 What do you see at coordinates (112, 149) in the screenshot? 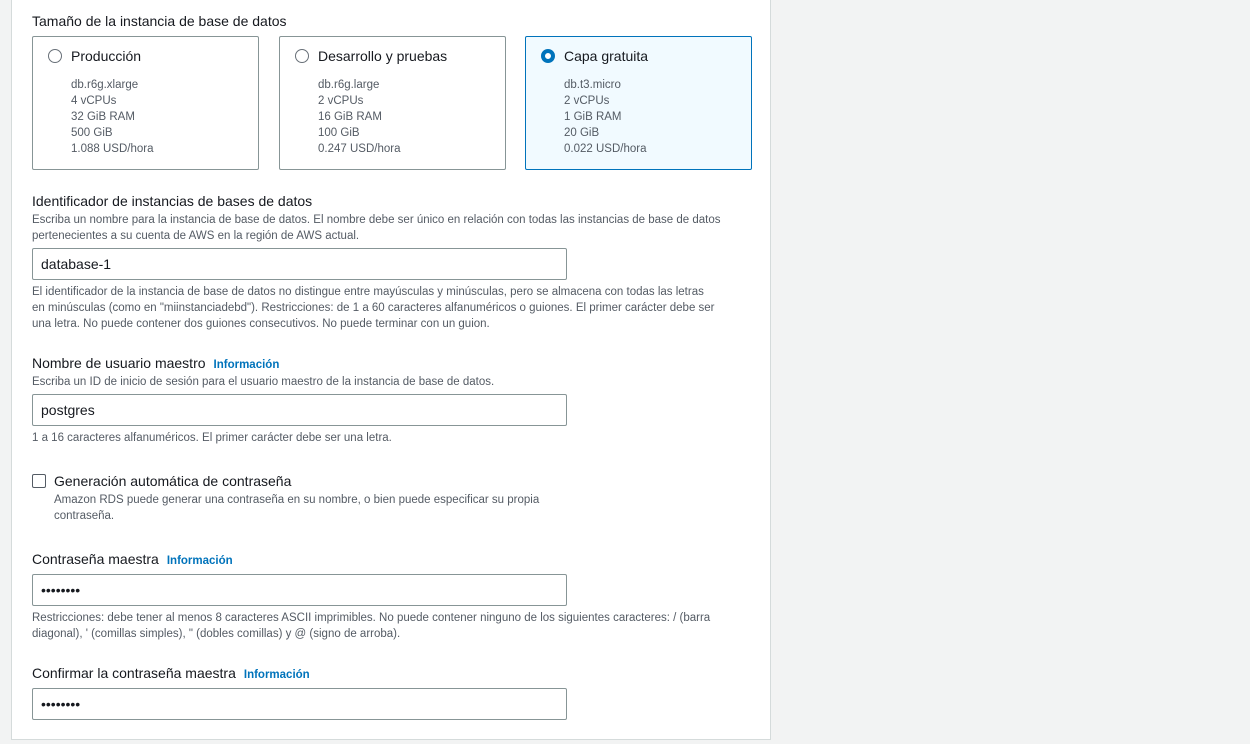
I see `spec-price: 1.088 USD/hora` at bounding box center [112, 149].